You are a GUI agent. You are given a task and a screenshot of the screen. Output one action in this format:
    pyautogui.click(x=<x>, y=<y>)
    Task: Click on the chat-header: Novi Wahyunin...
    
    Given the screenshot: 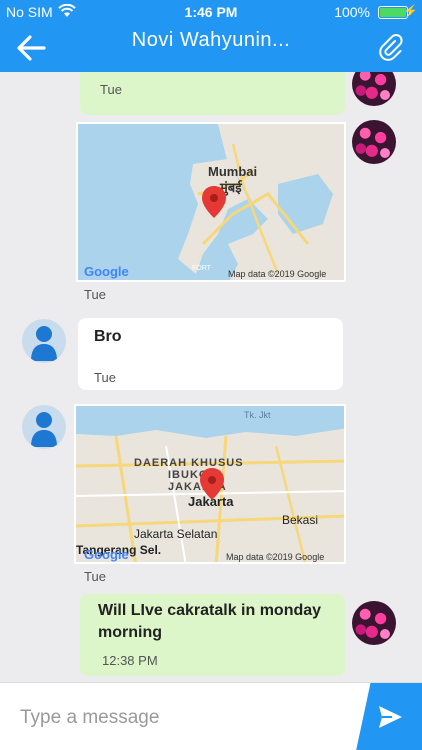 What is the action you would take?
    pyautogui.click(x=211, y=48)
    